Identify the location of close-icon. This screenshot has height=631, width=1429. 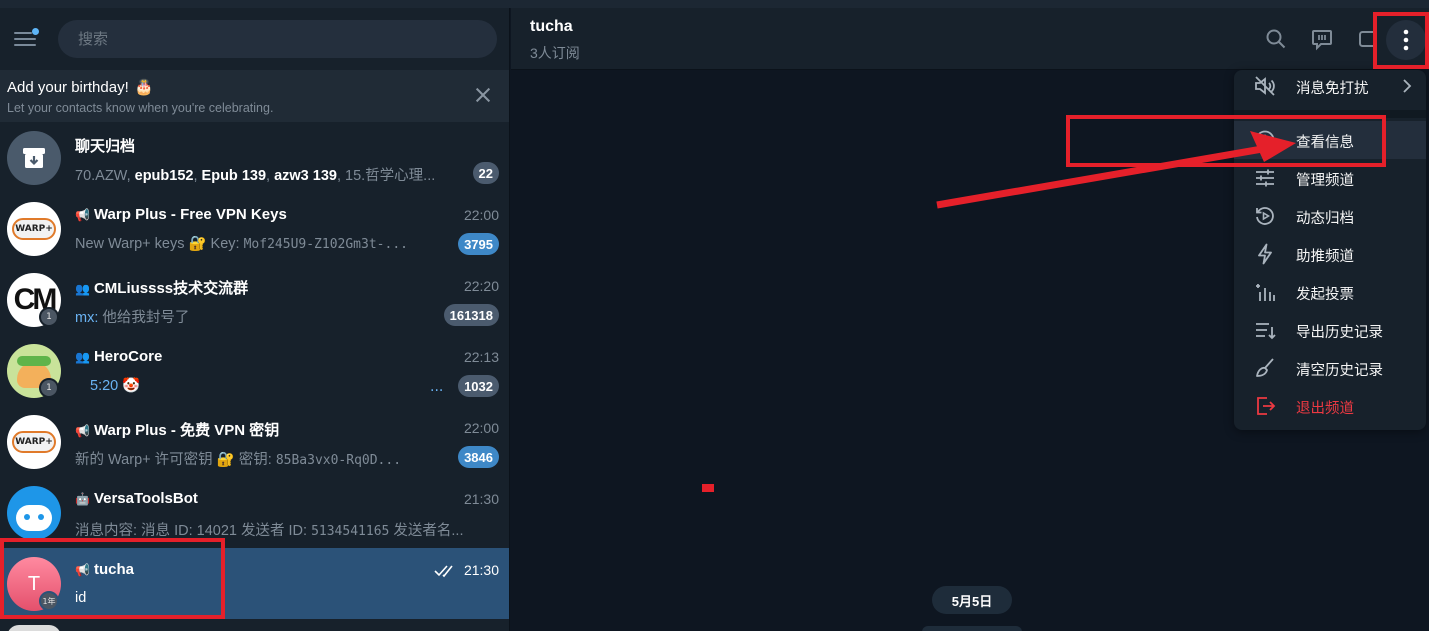
(483, 95).